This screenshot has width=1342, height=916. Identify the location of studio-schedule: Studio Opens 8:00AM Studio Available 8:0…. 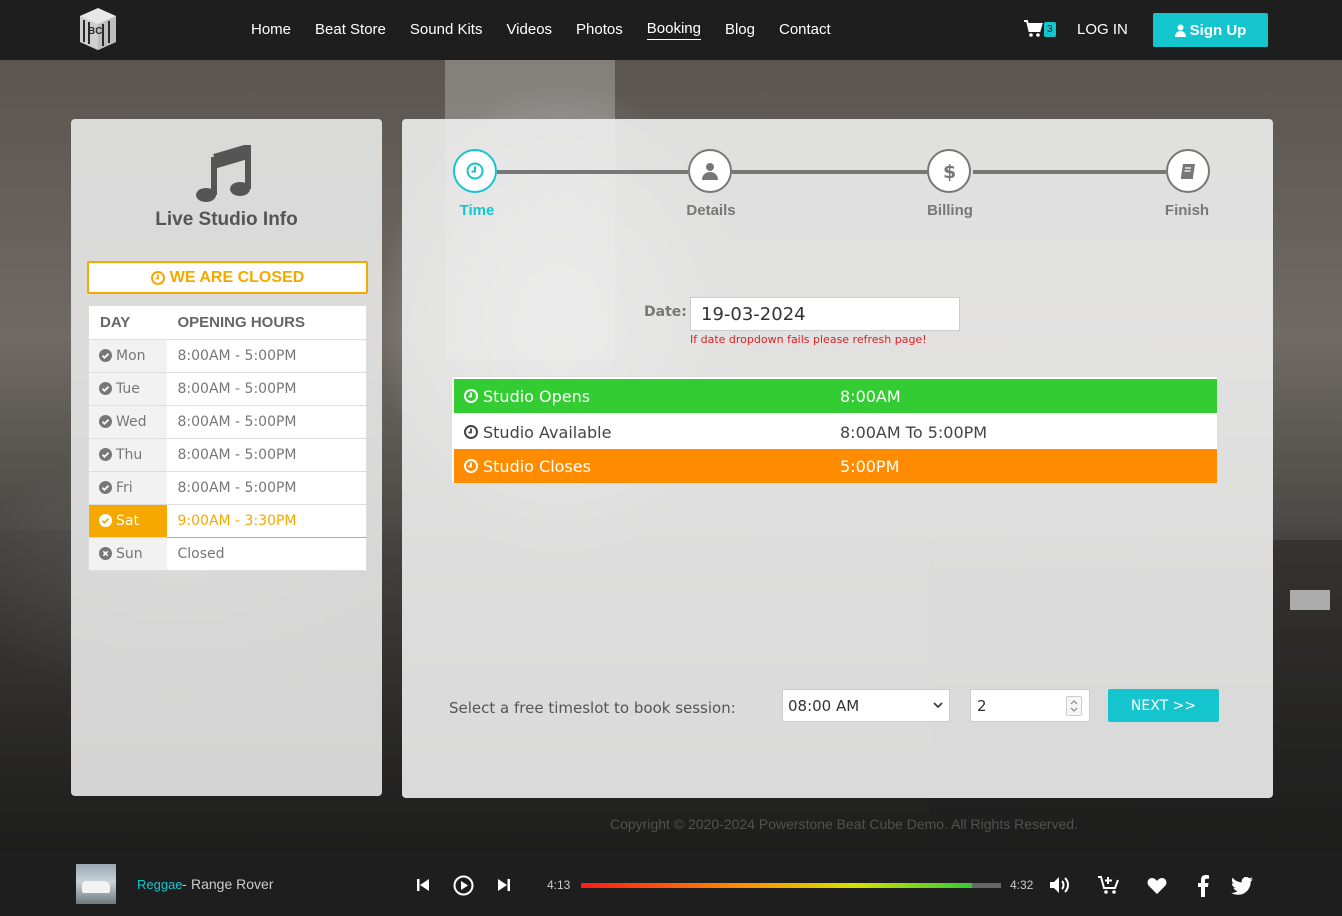
(834, 430).